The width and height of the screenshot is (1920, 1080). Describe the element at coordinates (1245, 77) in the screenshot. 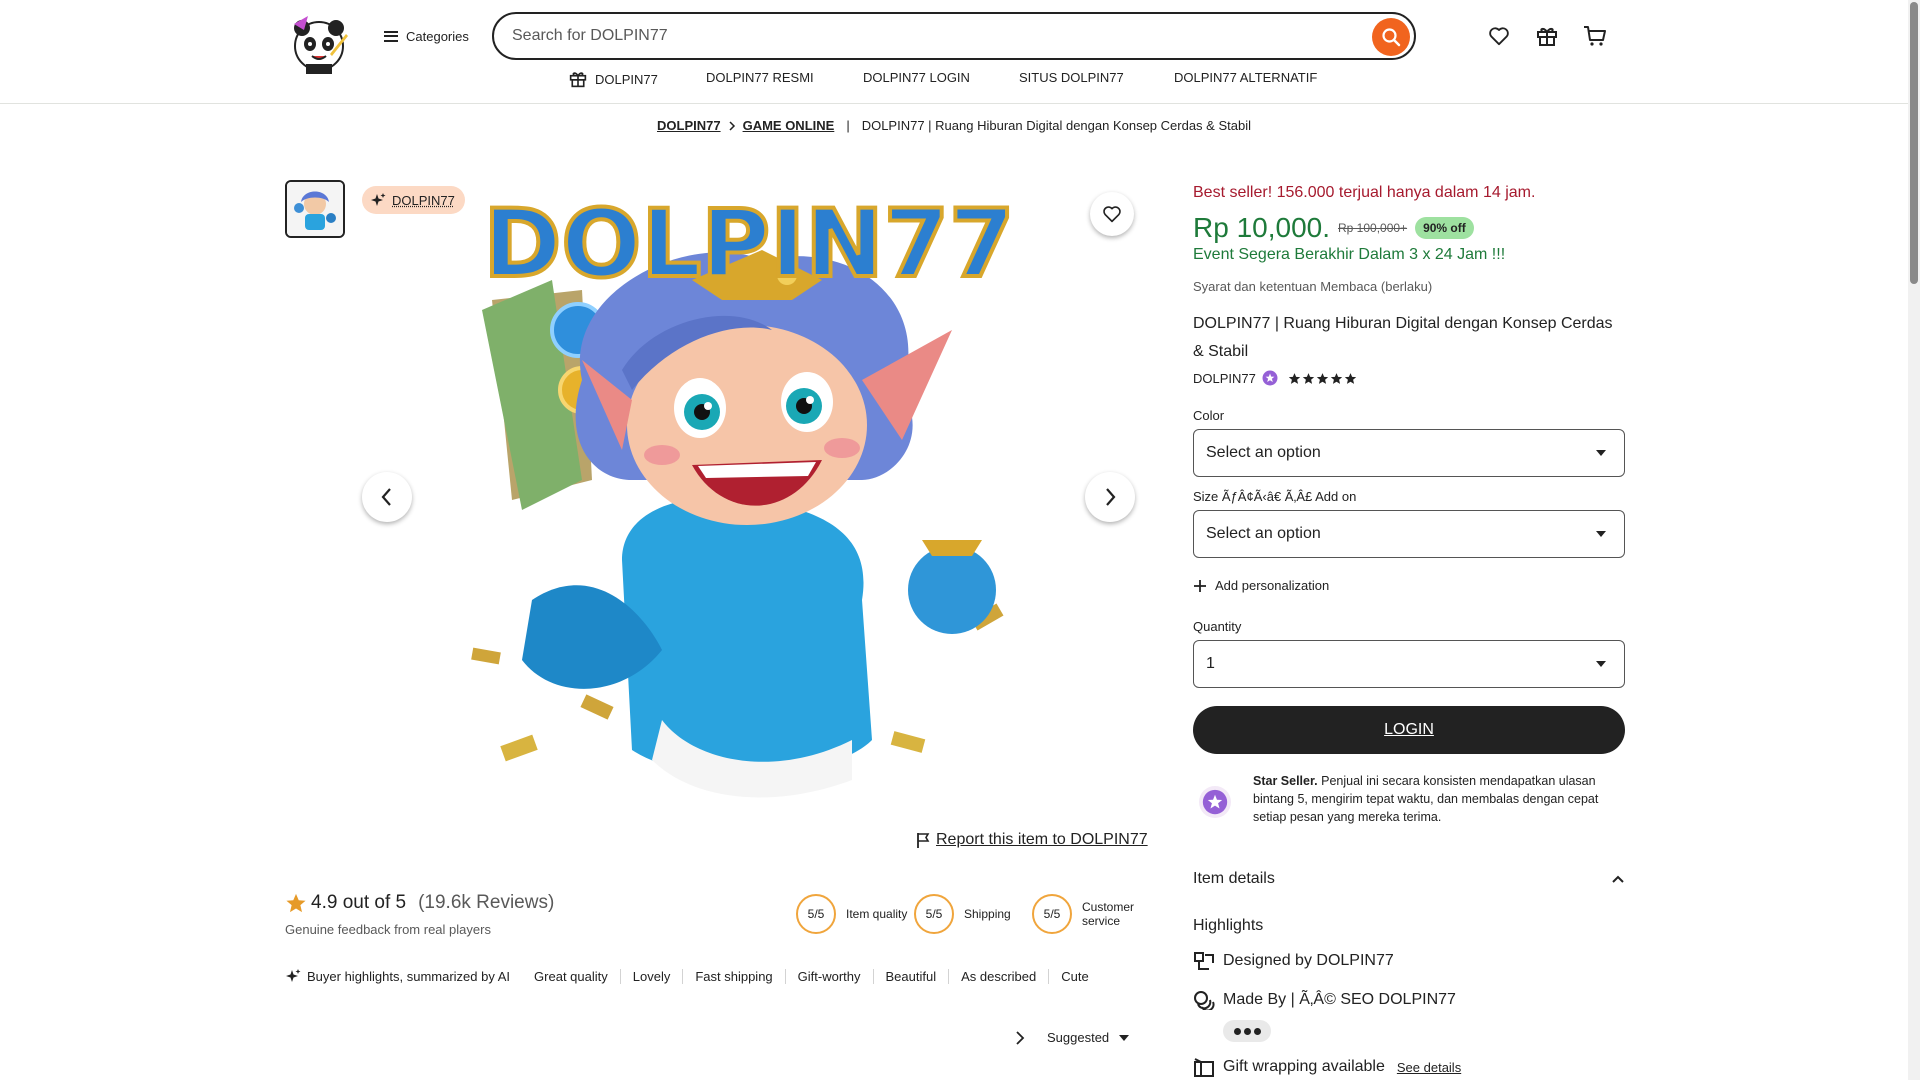

I see `nav-item-alternatif: DOLPIN77 ALTERNATIF` at that location.